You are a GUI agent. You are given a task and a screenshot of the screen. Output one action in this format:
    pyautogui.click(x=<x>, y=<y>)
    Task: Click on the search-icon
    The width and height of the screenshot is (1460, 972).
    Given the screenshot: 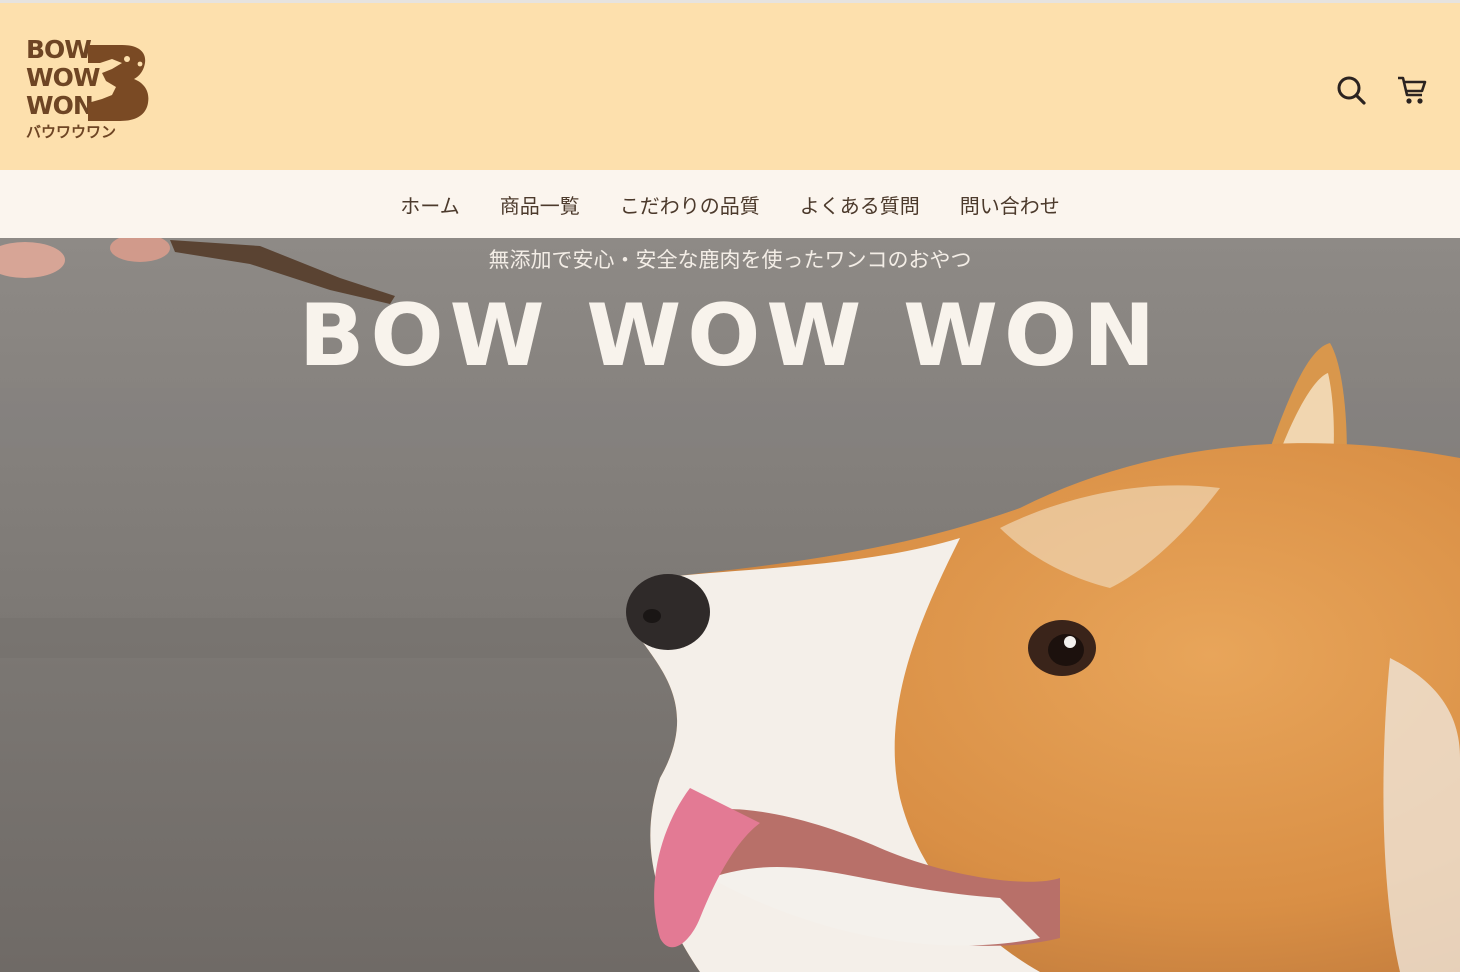 What is the action you would take?
    pyautogui.click(x=1351, y=90)
    